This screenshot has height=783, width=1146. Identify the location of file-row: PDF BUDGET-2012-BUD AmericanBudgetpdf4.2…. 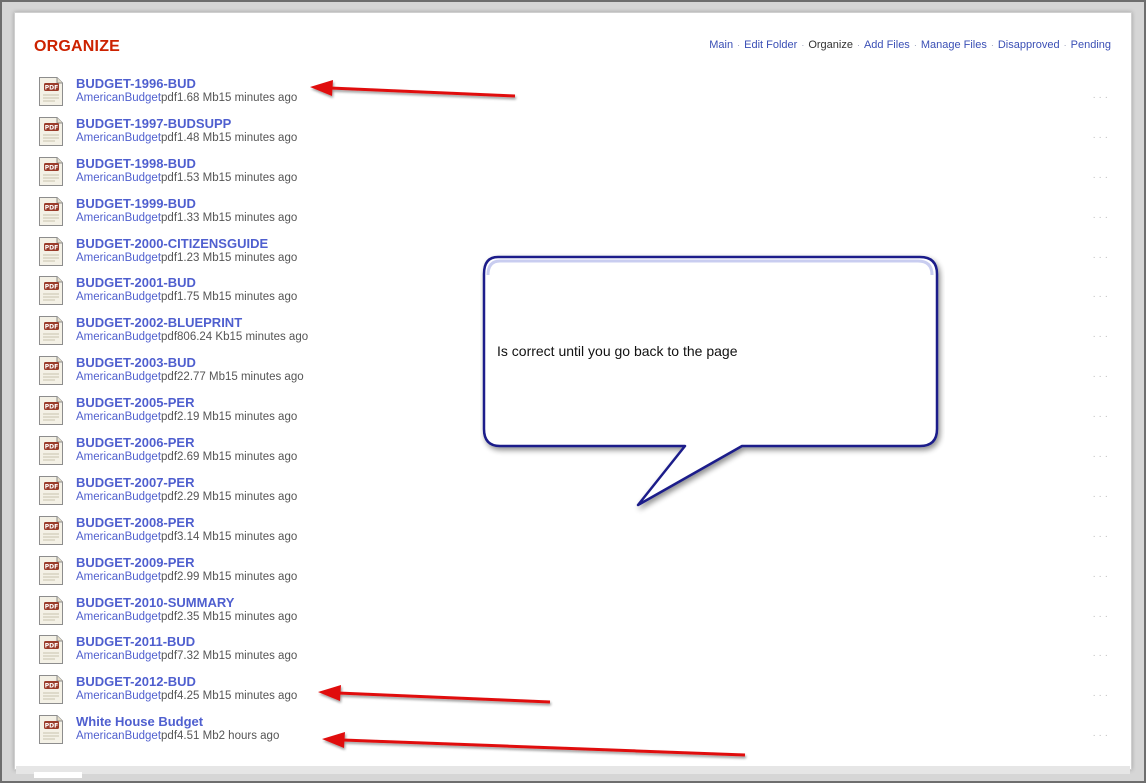
(573, 693).